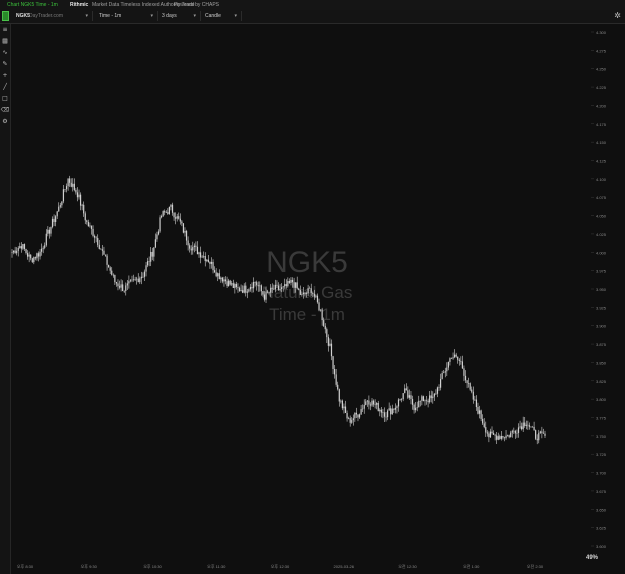 This screenshot has width=625, height=574. What do you see at coordinates (152, 566) in the screenshot?
I see `x-tick-label: 오후 10:30` at bounding box center [152, 566].